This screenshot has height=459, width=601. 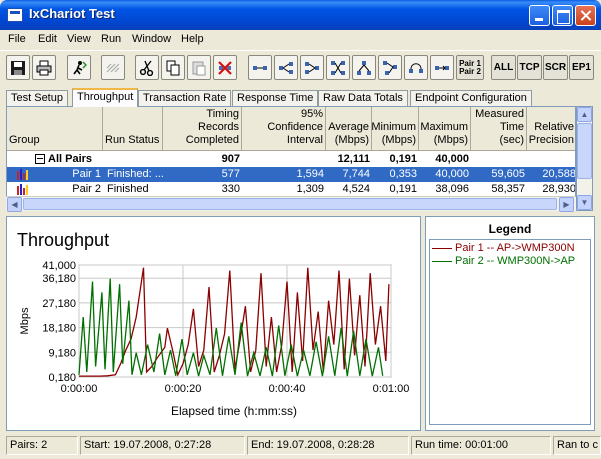 I want to click on legend-entry: Pair 2 -- WMP300N->AP, so click(x=503, y=261).